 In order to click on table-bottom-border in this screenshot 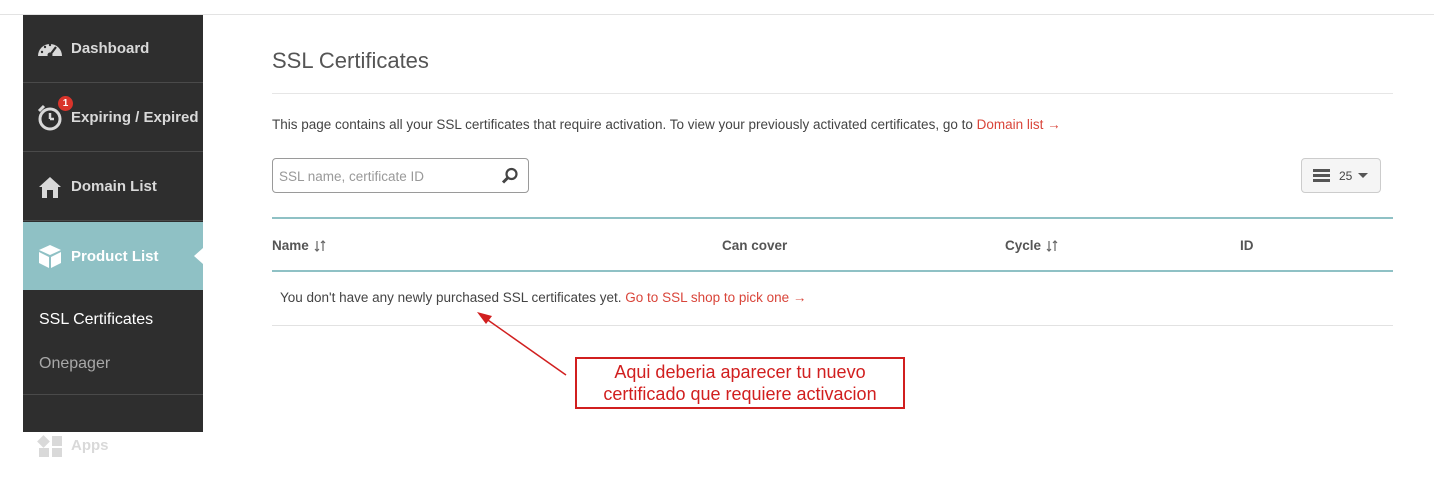, I will do `click(832, 325)`.